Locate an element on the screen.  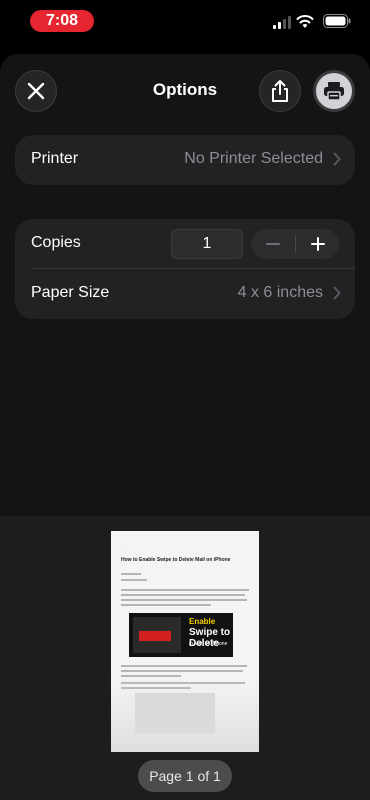
paper-size-label: Paper Size is located at coordinates (70, 292).